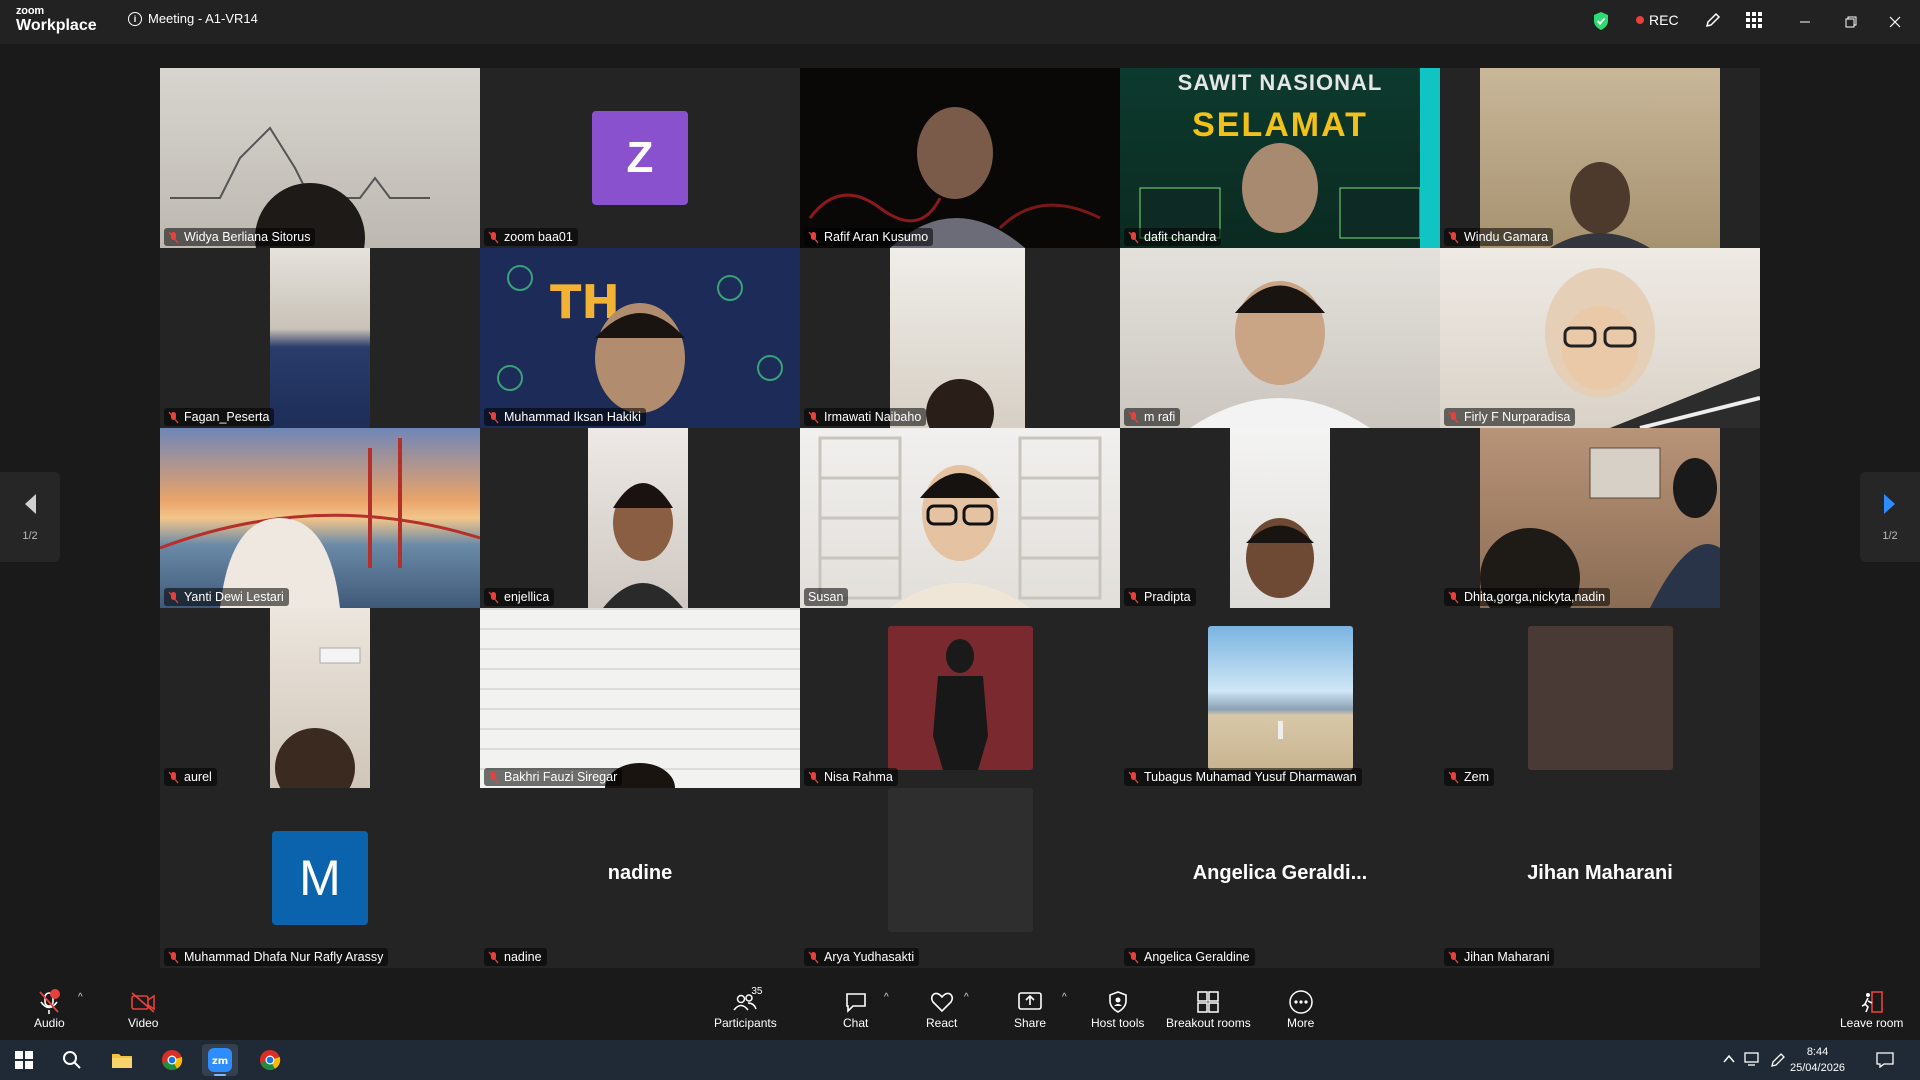 This screenshot has height=1080, width=1920. I want to click on participant-tile: aurel, so click(320, 698).